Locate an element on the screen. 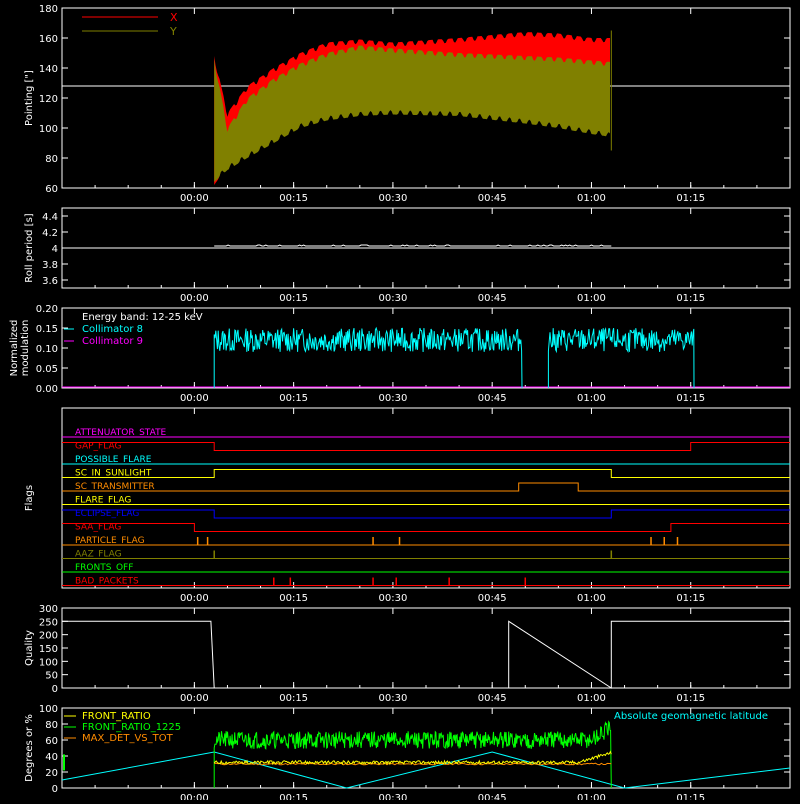 This screenshot has height=804, width=800. quality-line is located at coordinates (426, 654).